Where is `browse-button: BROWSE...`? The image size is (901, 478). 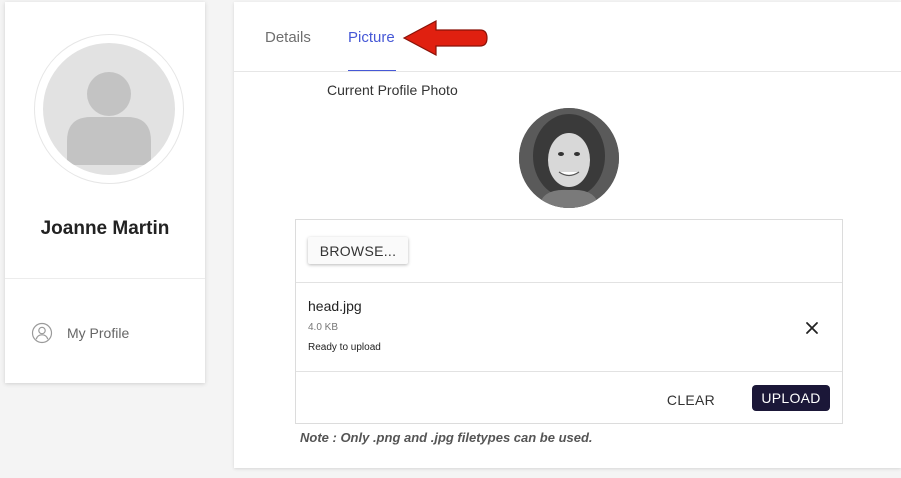 browse-button: BROWSE... is located at coordinates (358, 250).